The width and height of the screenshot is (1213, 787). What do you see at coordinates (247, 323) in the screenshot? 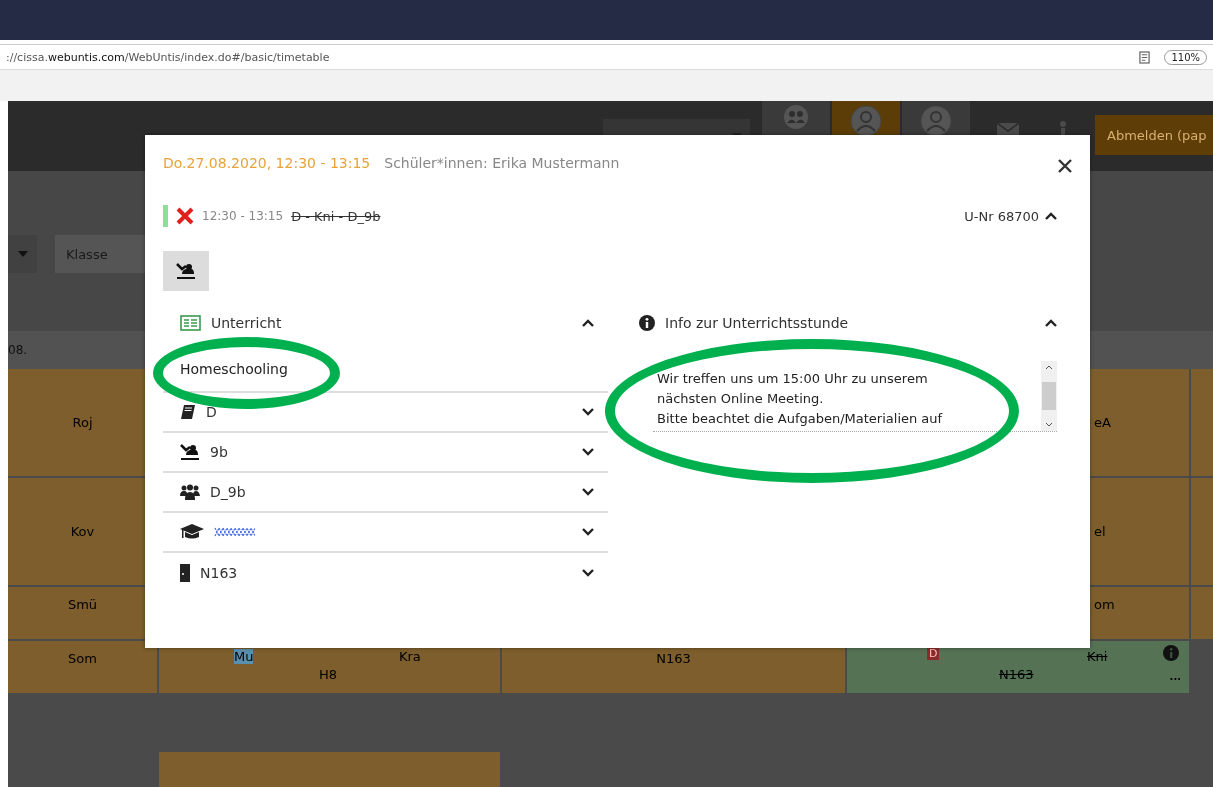
I see `section-title: Unterricht` at bounding box center [247, 323].